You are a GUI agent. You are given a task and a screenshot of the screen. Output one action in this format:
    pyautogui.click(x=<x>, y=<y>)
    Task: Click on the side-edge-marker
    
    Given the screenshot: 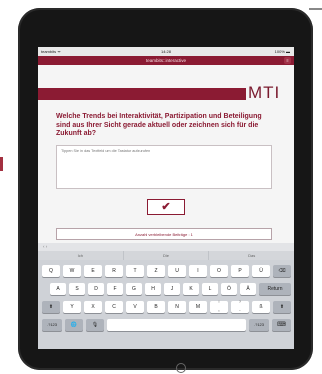 What is the action you would take?
    pyautogui.click(x=1, y=164)
    